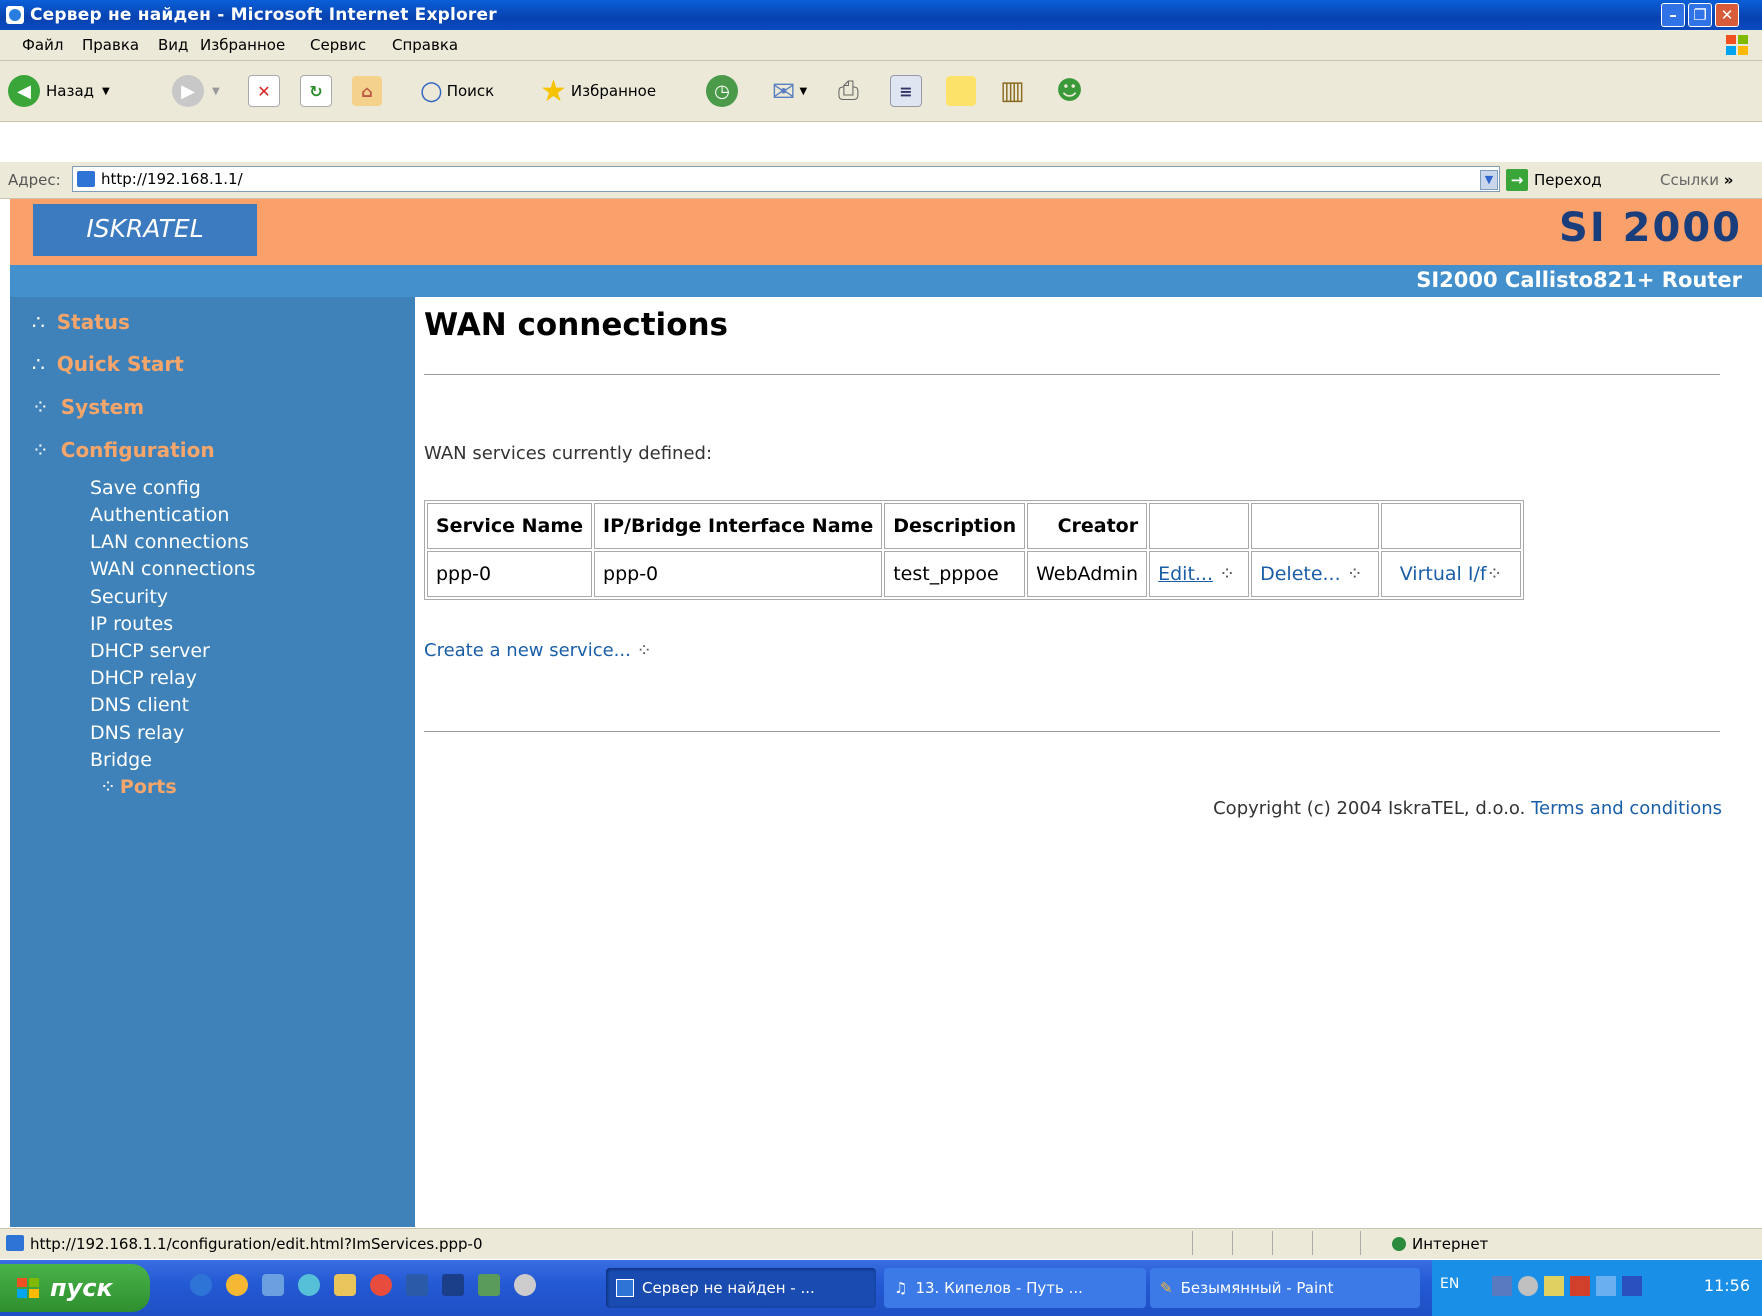 This screenshot has width=1762, height=1316. I want to click on go-button: → Переход, so click(1554, 180).